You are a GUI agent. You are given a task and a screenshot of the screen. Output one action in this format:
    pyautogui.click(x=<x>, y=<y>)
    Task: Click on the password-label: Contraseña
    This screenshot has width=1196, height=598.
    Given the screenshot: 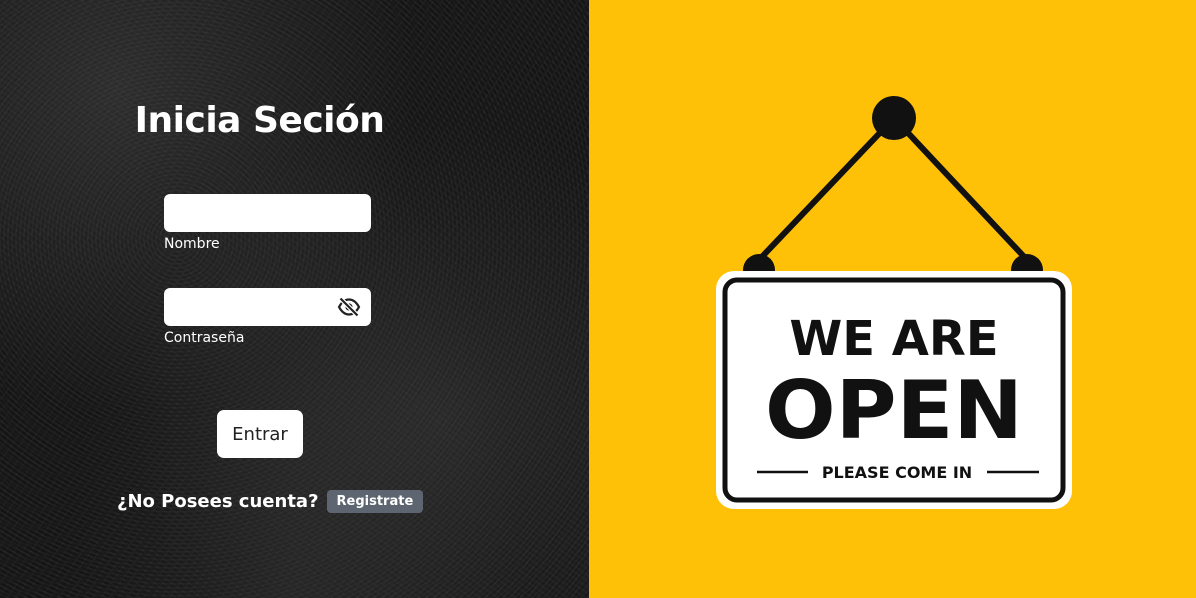 What is the action you would take?
    pyautogui.click(x=204, y=338)
    